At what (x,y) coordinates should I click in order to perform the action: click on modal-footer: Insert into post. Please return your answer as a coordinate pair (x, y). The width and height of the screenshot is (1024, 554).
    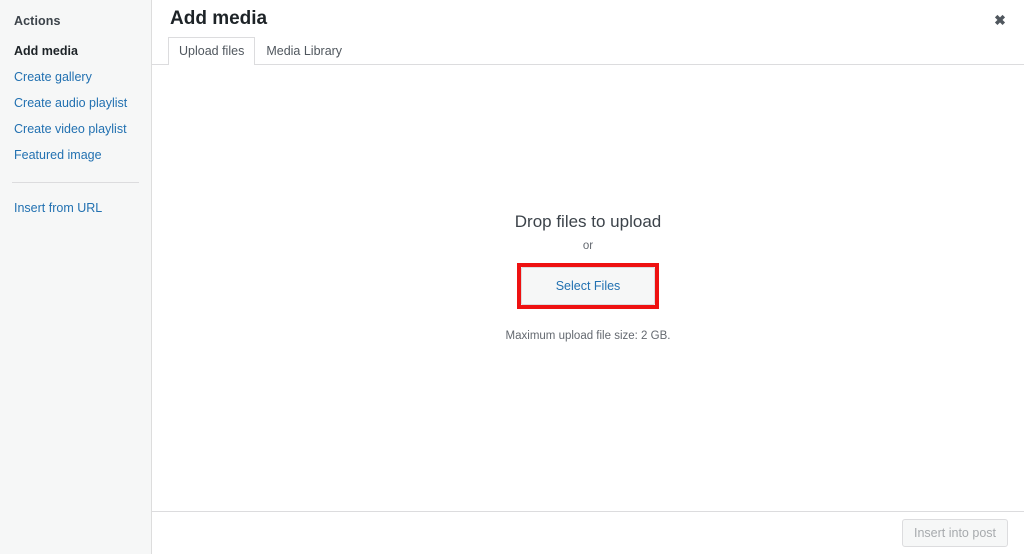
    Looking at the image, I should click on (588, 532).